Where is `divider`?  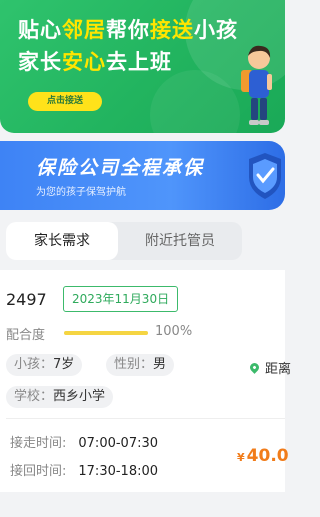
divider is located at coordinates (145, 418).